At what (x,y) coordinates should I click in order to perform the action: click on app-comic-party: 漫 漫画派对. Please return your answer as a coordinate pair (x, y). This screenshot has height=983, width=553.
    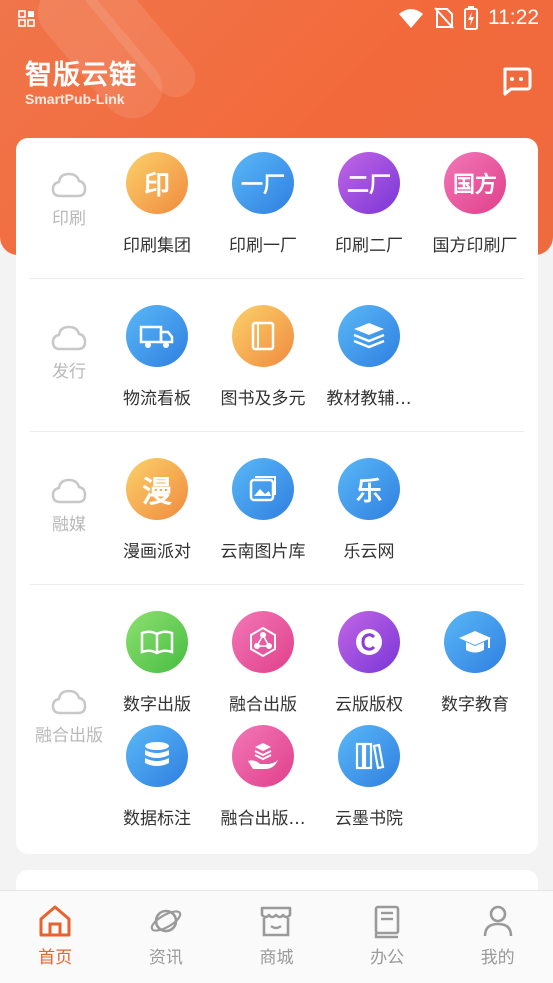
    Looking at the image, I should click on (157, 510).